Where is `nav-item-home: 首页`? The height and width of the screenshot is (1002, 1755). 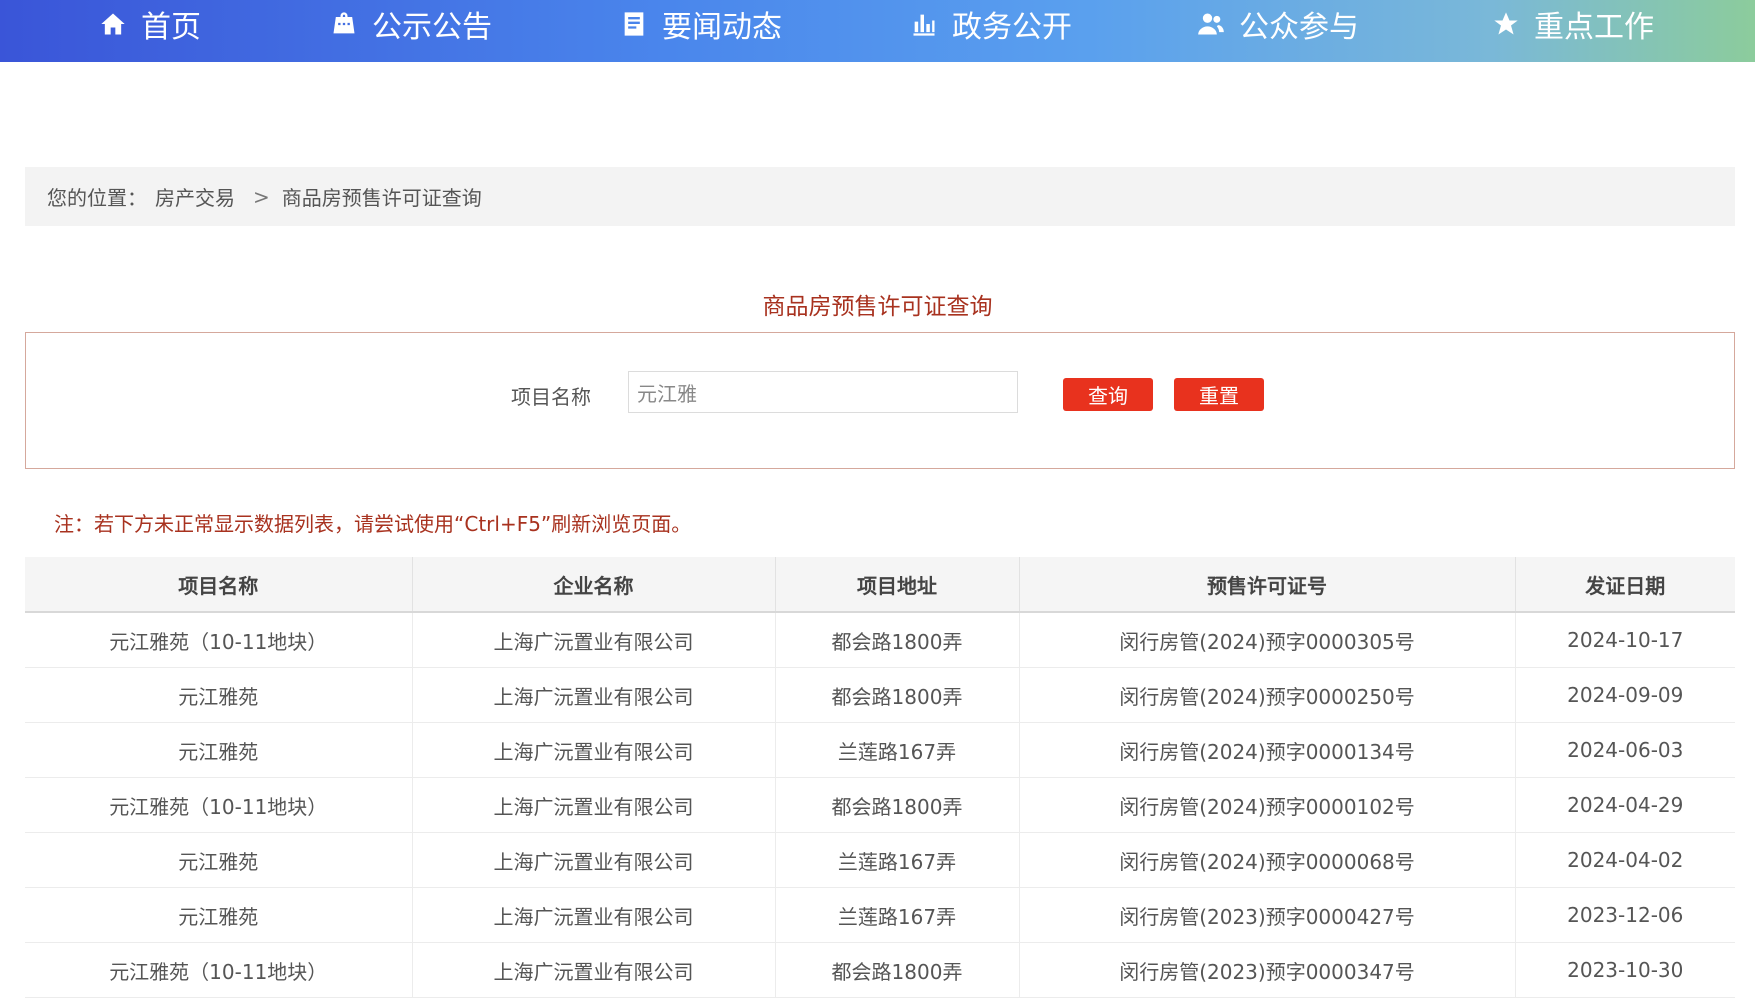
nav-item-home: 首页 is located at coordinates (150, 24).